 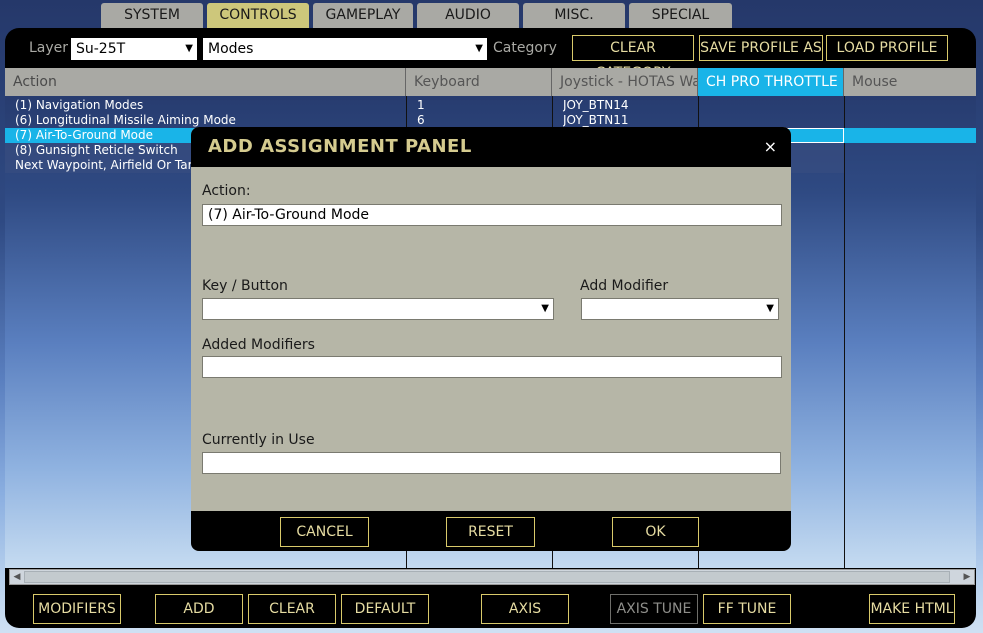 I want to click on ok-button: OK, so click(x=655, y=532).